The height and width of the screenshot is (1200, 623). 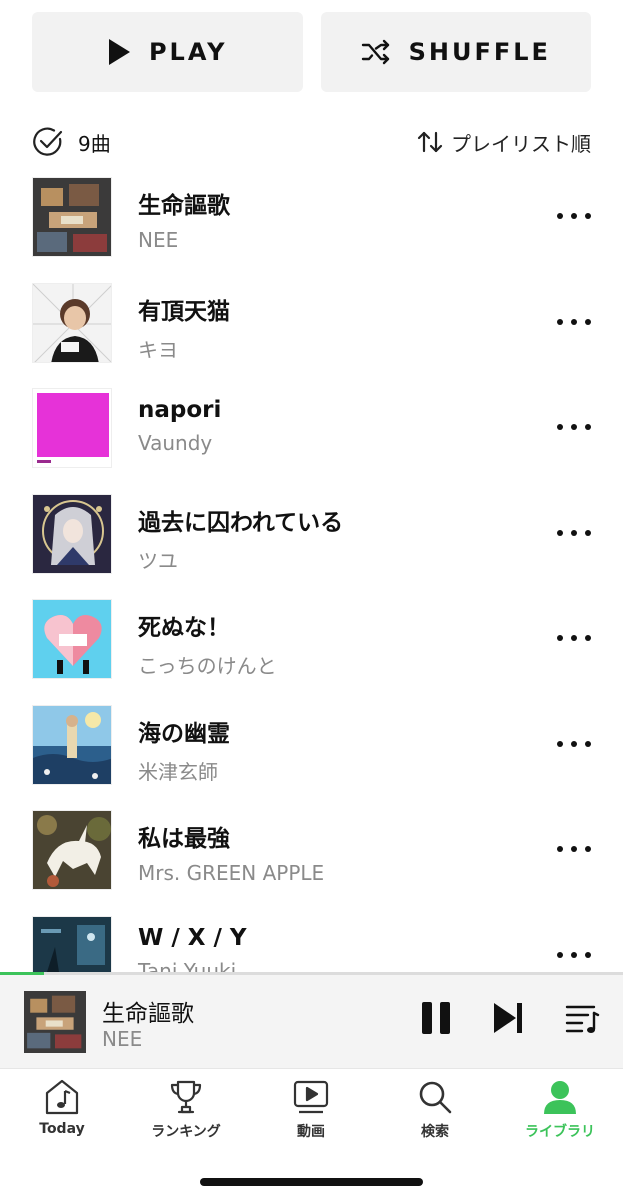 I want to click on list-item: W / X / Y Tani Yuuki, so click(x=311, y=944).